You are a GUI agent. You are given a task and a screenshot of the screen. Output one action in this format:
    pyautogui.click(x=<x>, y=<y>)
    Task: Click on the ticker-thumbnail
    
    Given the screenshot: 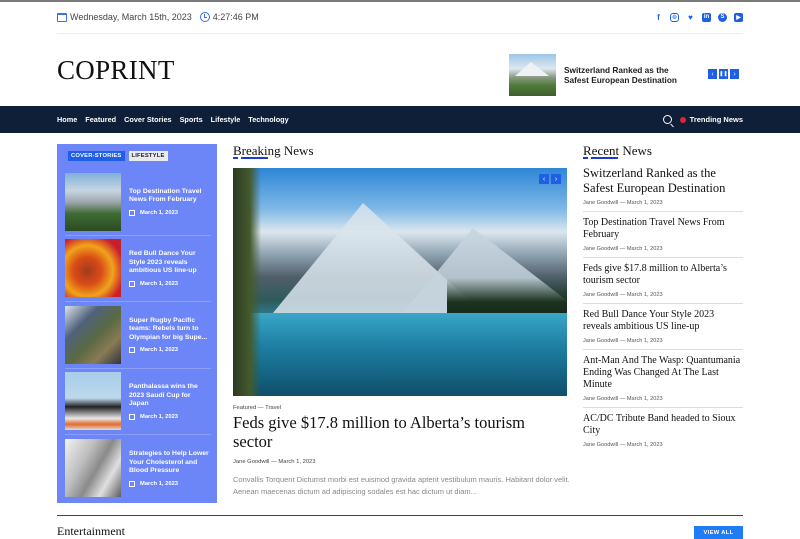 What is the action you would take?
    pyautogui.click(x=532, y=75)
    